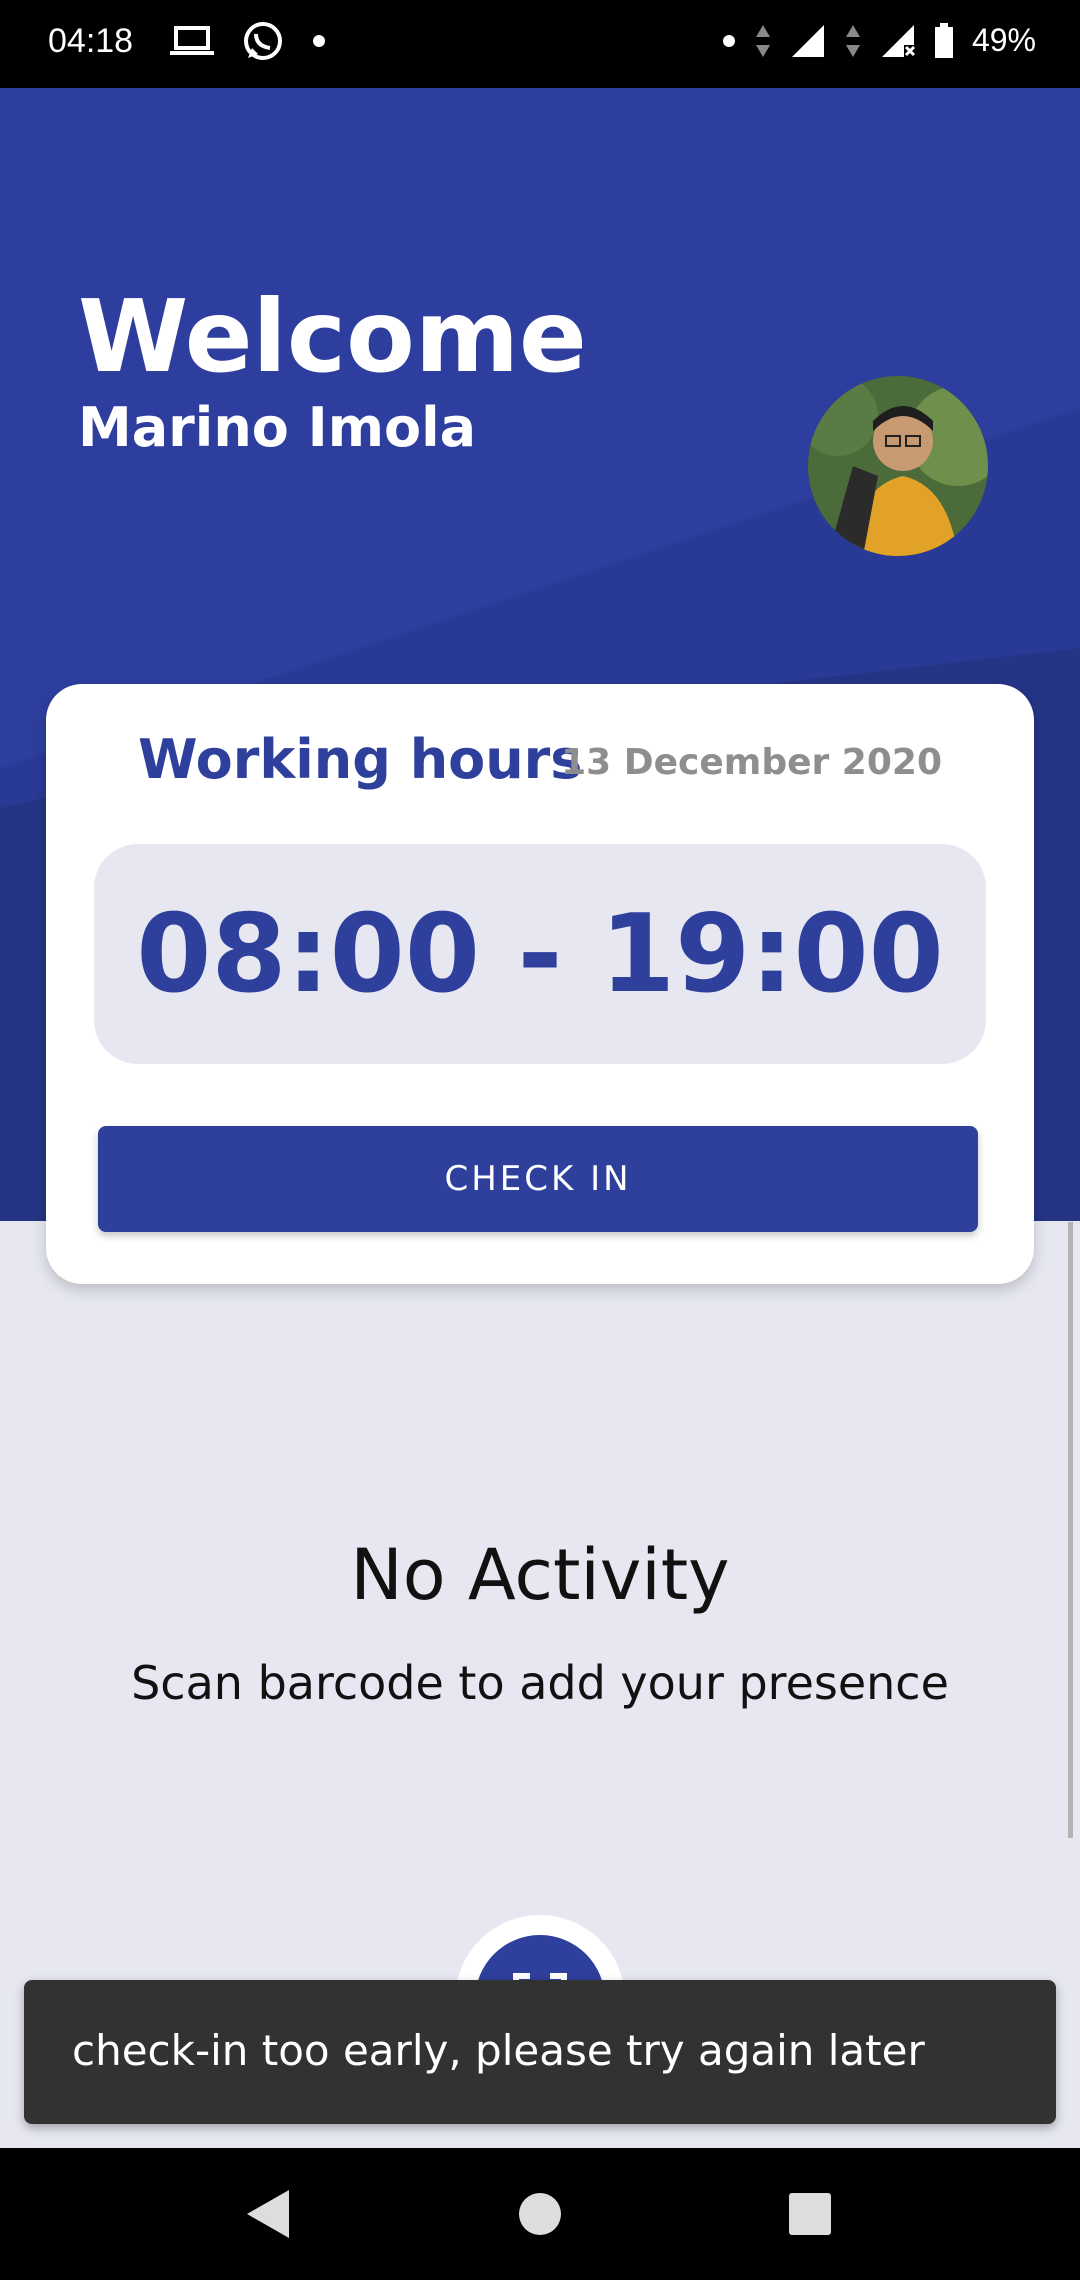  Describe the element at coordinates (898, 40) in the screenshot. I see `signal-no-data-icon` at that location.